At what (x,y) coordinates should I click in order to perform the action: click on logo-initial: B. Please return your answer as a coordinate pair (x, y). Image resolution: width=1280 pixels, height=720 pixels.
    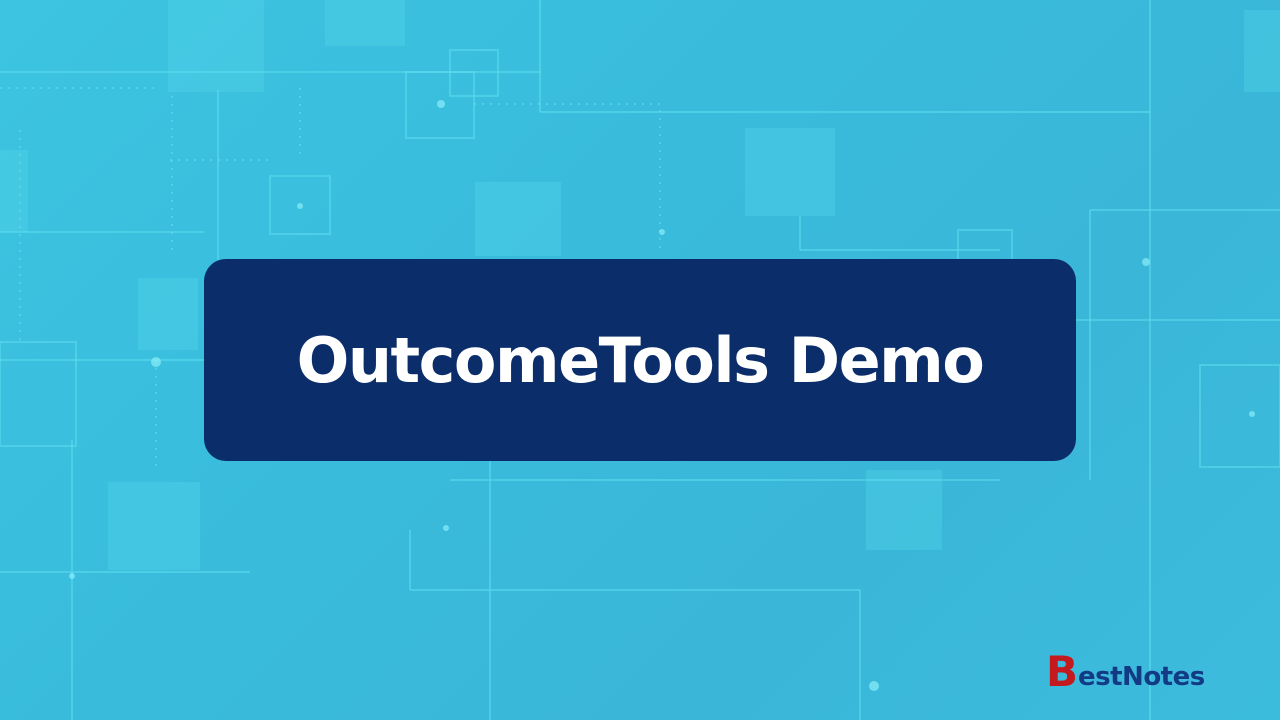
    Looking at the image, I should click on (1062, 671).